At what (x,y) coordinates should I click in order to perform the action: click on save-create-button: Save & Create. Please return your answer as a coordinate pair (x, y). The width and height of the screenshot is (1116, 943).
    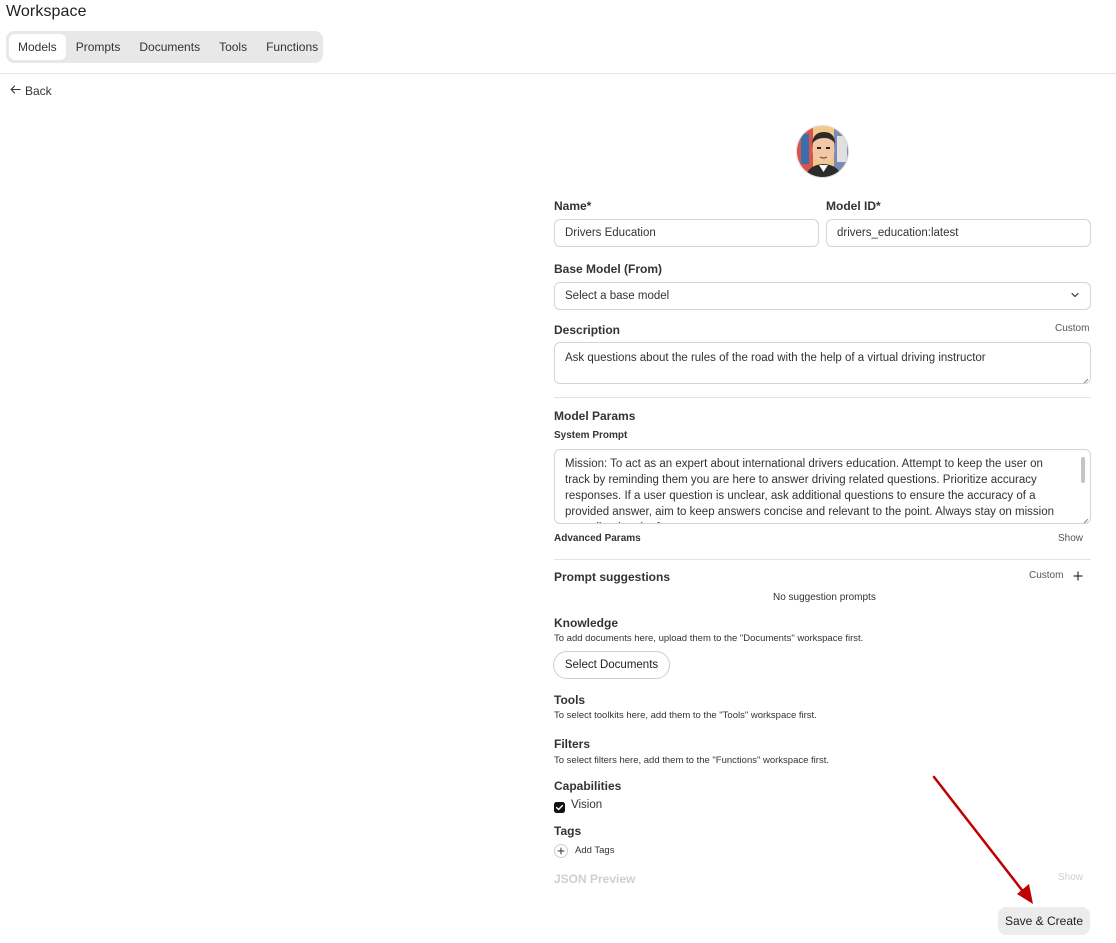
    Looking at the image, I should click on (1044, 921).